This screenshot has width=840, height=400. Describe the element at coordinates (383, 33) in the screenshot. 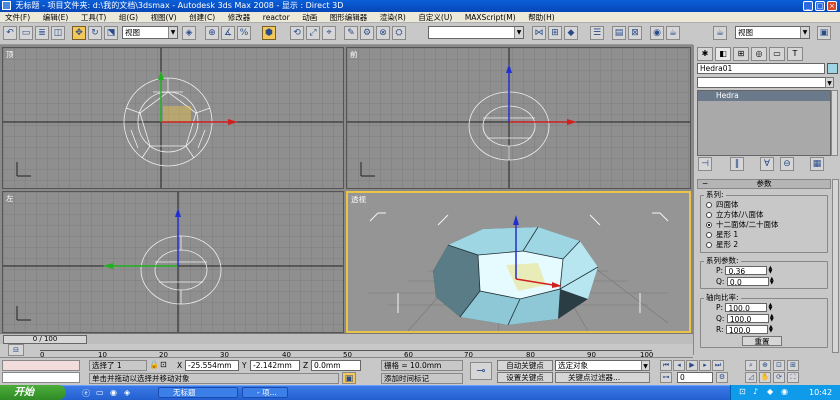

I see `material-editor-icon: ⊗` at that location.